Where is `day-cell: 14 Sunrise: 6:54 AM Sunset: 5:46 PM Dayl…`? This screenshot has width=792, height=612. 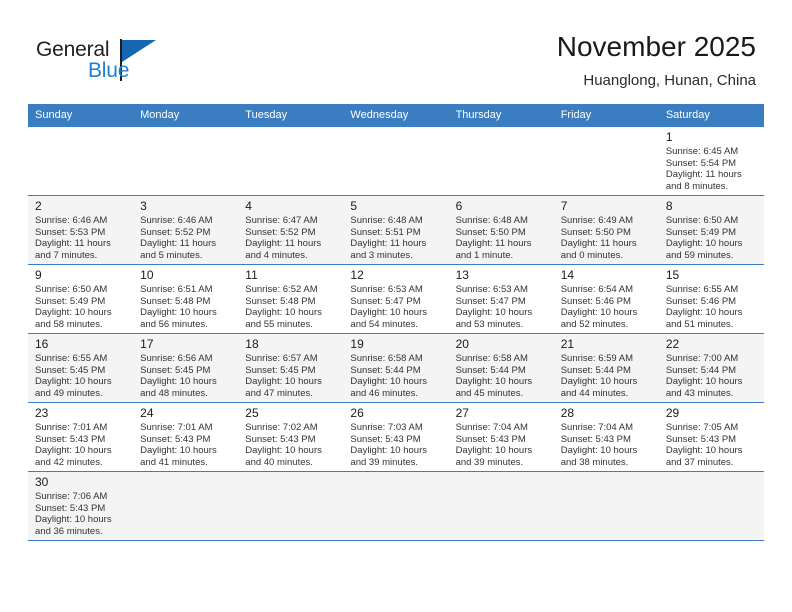
day-cell: 14 Sunrise: 6:54 AM Sunset: 5:46 PM Dayl… is located at coordinates (606, 299).